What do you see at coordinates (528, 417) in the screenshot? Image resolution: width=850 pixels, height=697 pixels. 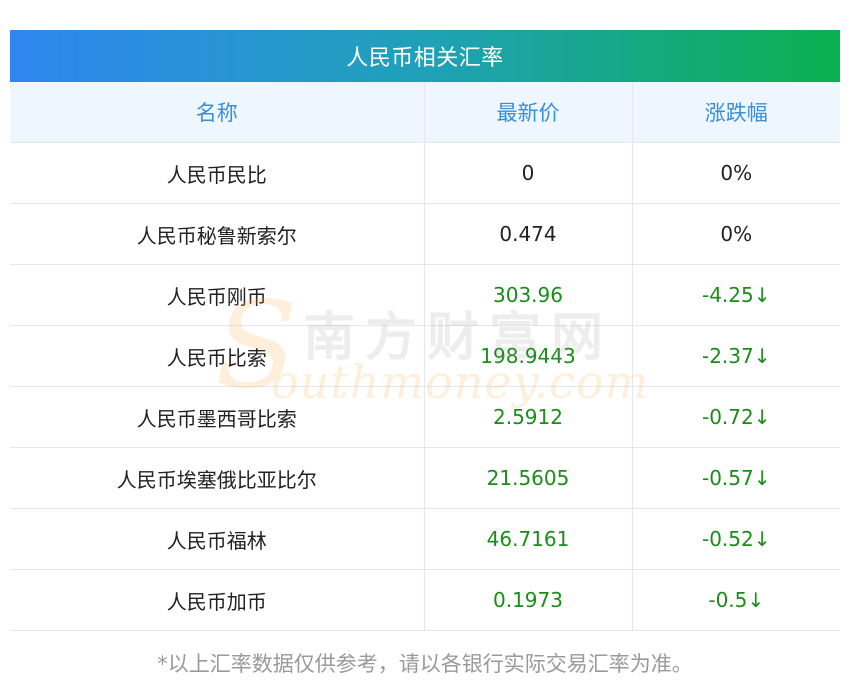 I see `latest-price: 2.5912` at bounding box center [528, 417].